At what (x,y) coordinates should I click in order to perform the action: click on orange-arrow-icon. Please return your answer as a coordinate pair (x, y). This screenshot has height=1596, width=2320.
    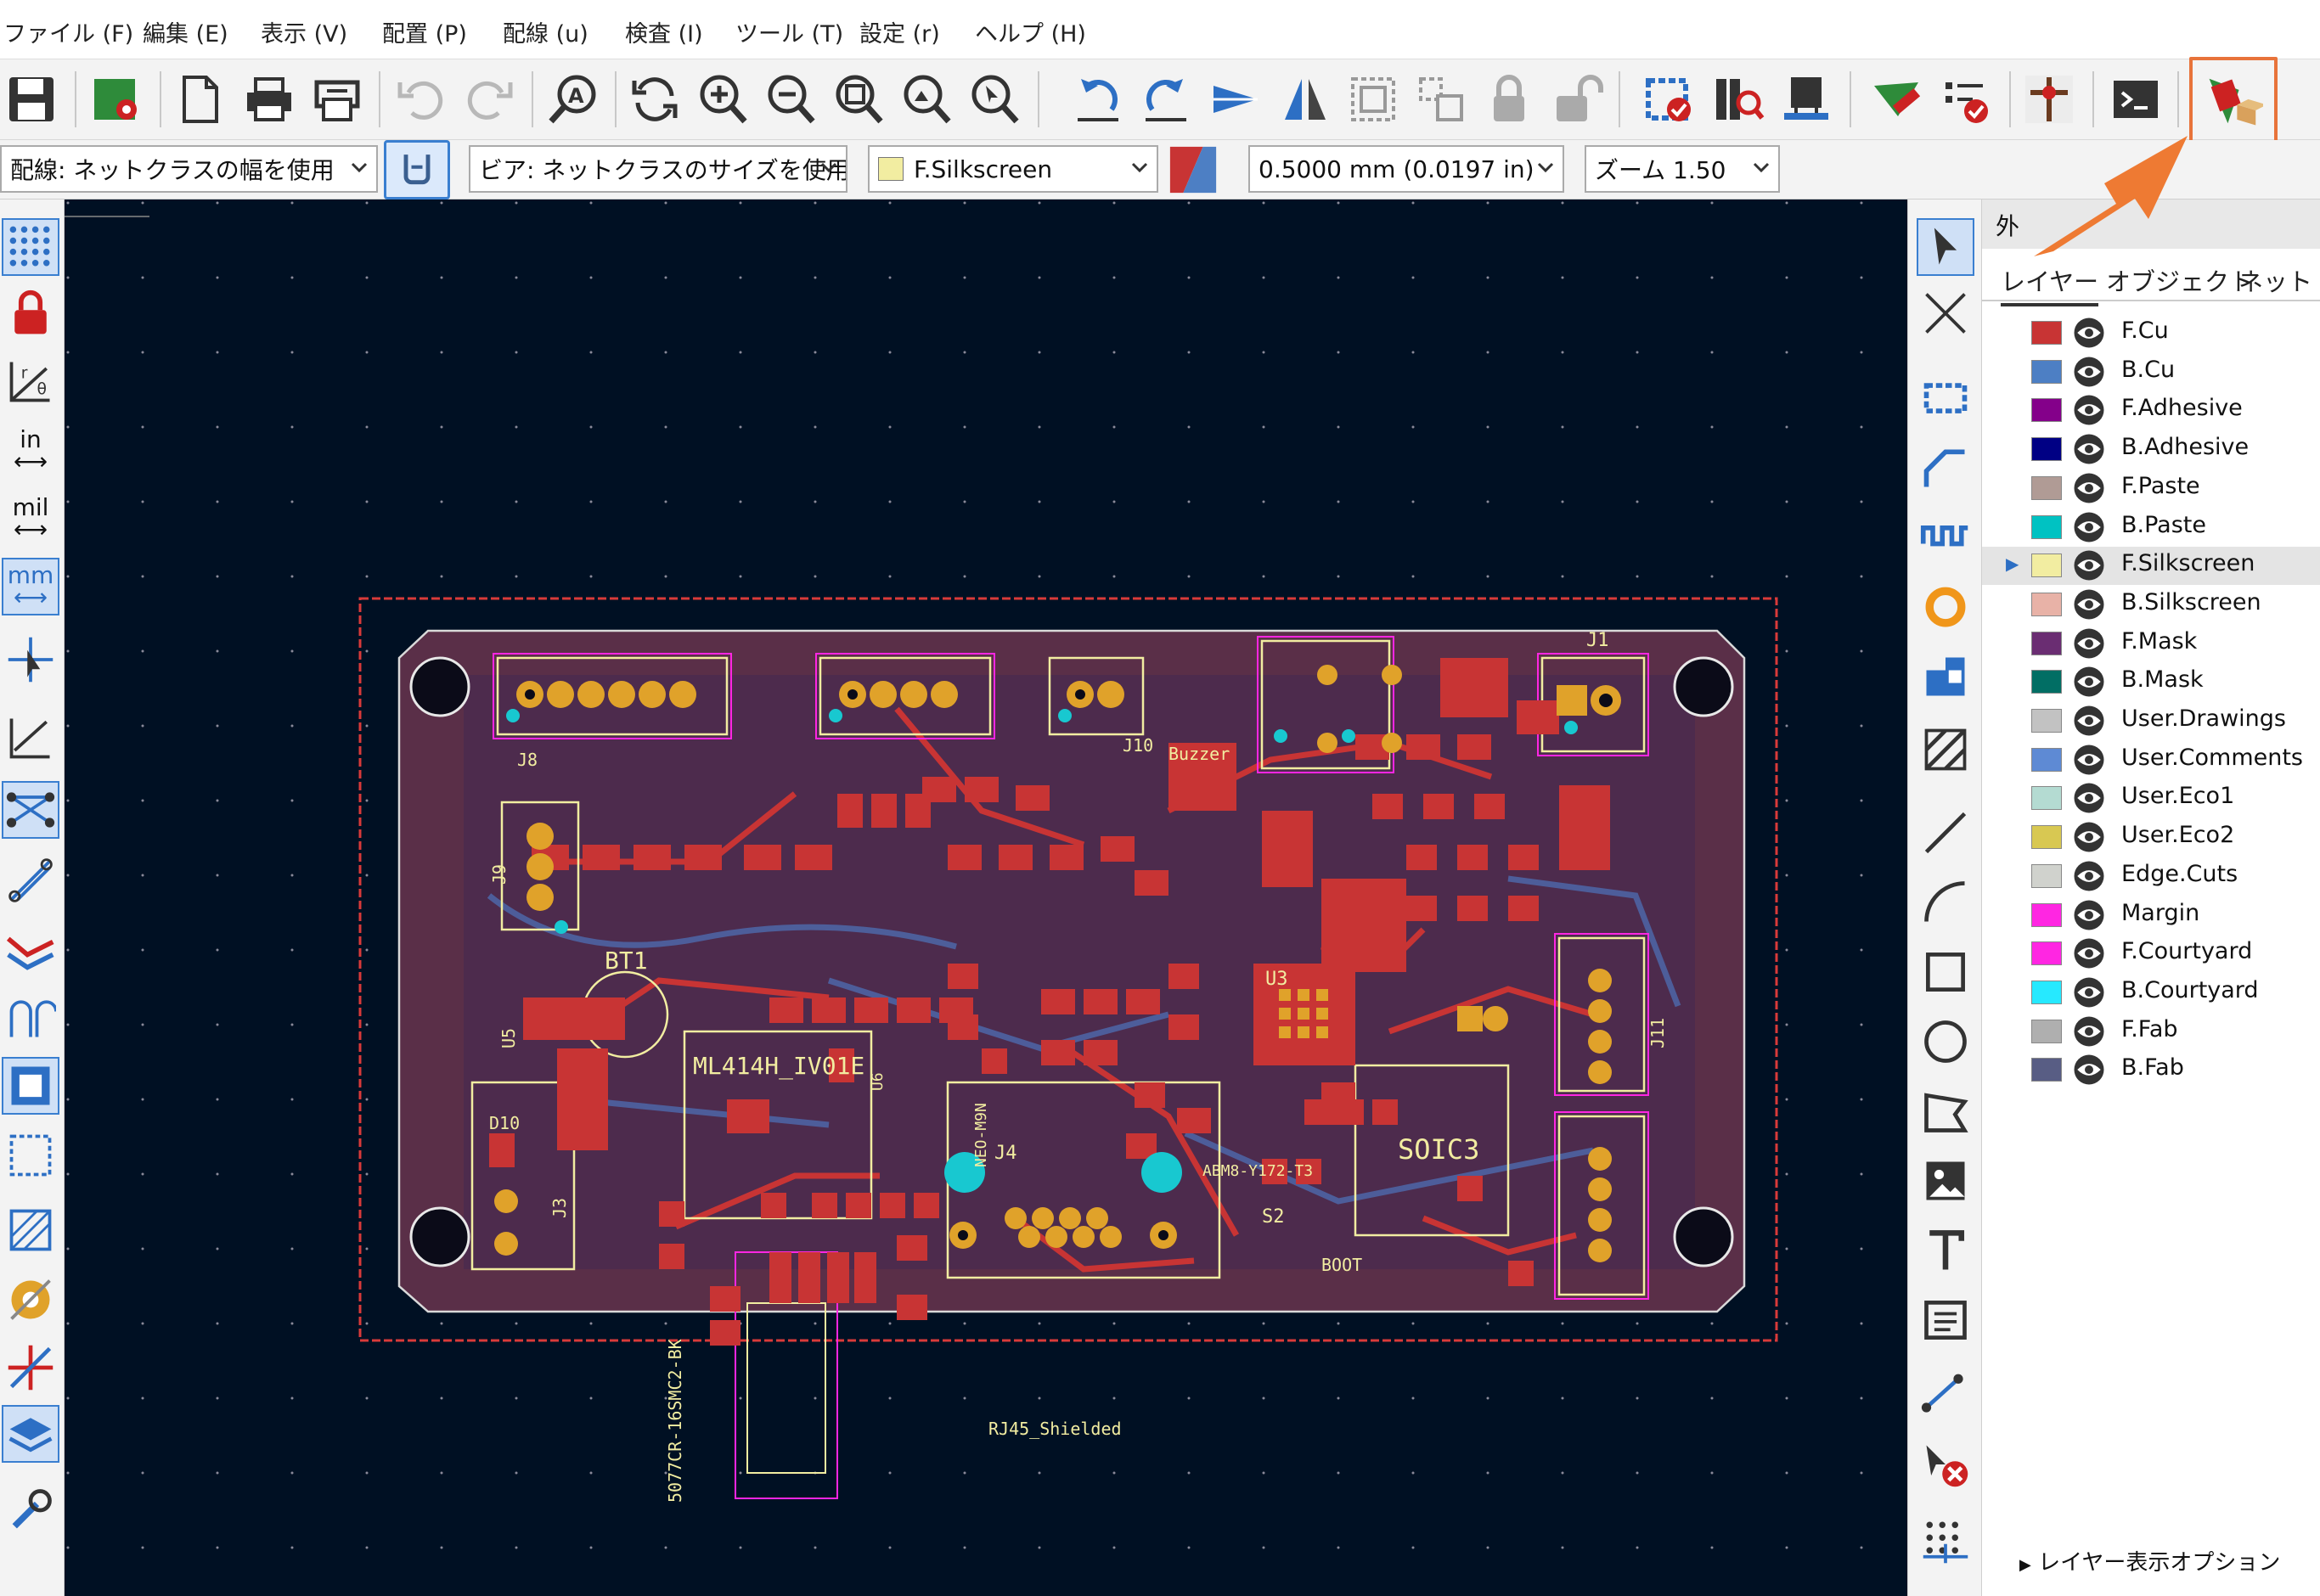
    Looking at the image, I should click on (2111, 196).